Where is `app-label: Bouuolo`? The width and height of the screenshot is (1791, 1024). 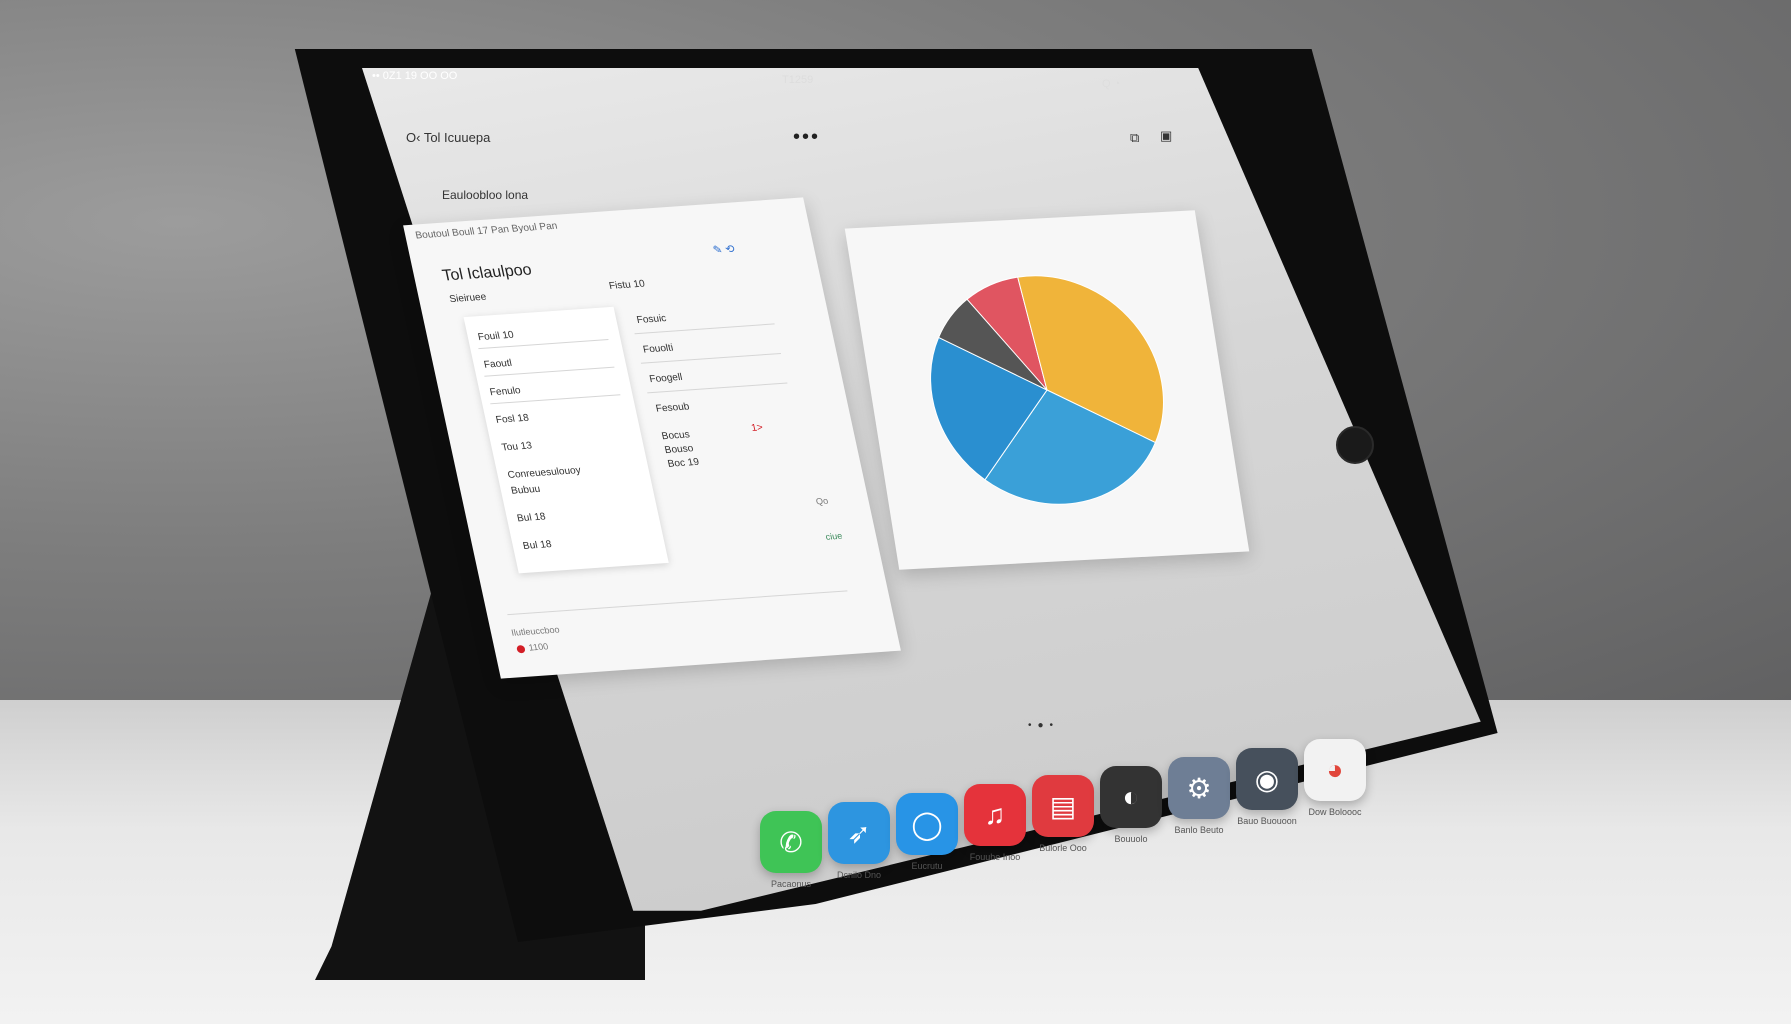
app-label: Bouuolo is located at coordinates (1131, 839).